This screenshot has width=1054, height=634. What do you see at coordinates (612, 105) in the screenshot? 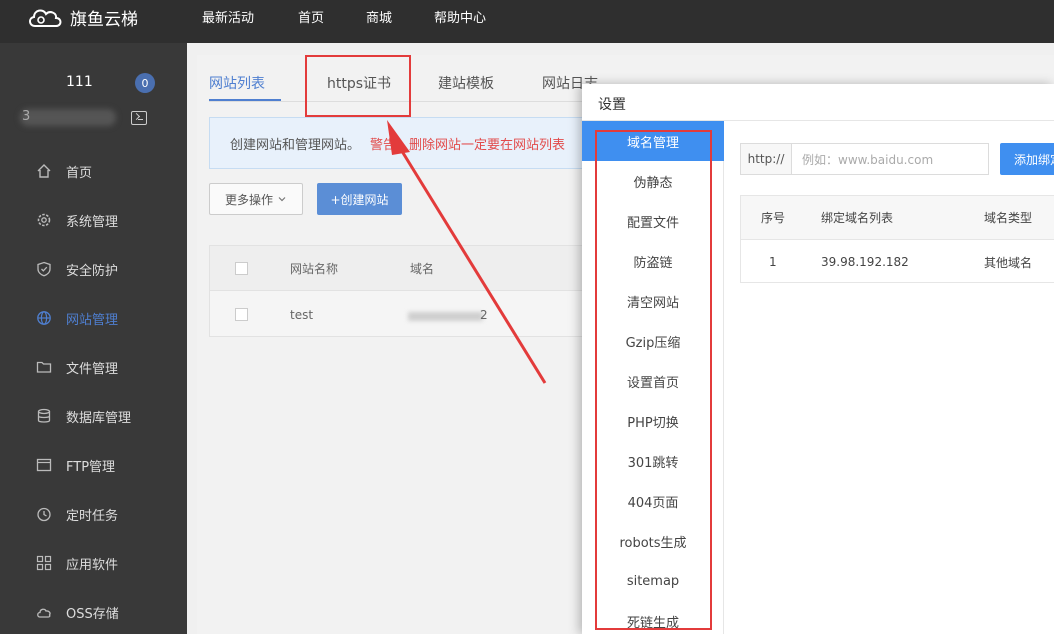
I see `dialog-title: 设置` at bounding box center [612, 105].